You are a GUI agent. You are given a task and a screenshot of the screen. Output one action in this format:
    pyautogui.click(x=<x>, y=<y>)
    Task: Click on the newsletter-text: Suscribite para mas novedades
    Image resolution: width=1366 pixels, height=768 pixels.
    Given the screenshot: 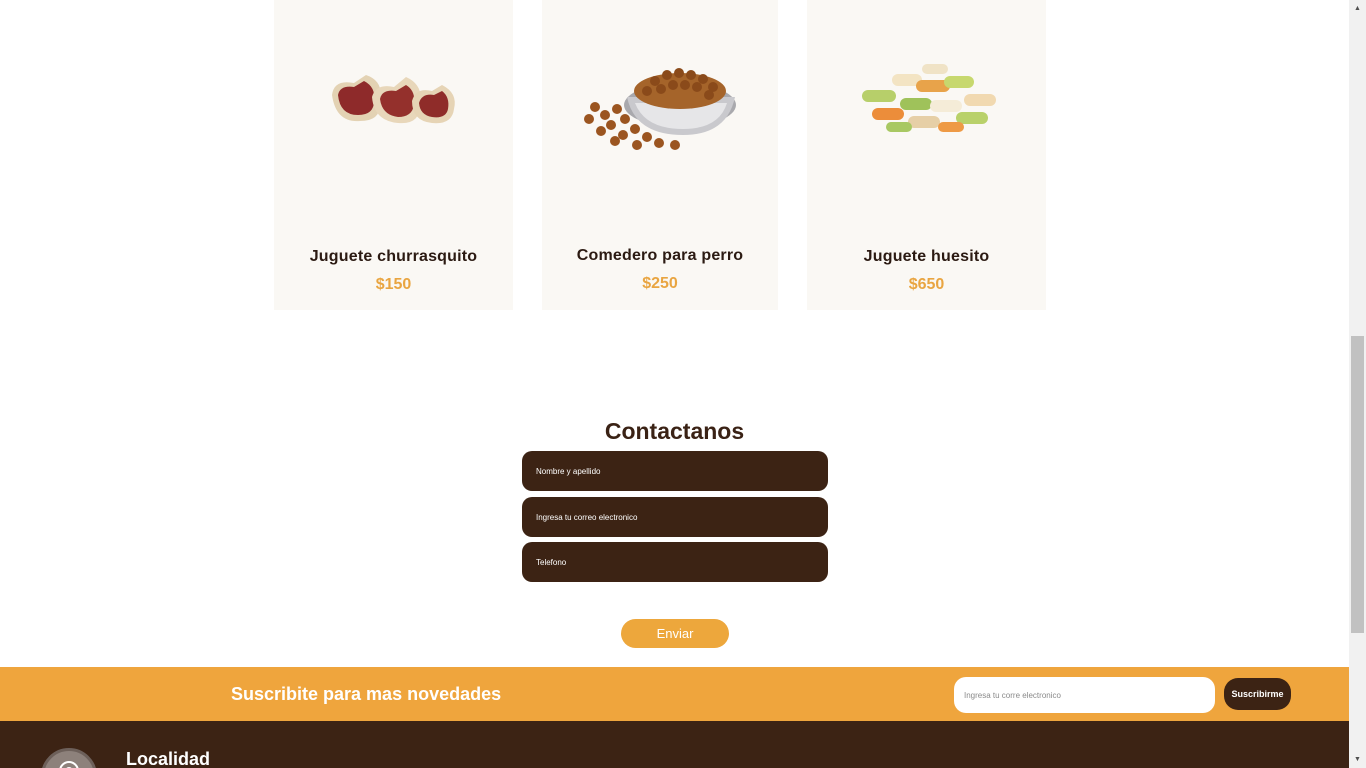 What is the action you would take?
    pyautogui.click(x=366, y=694)
    